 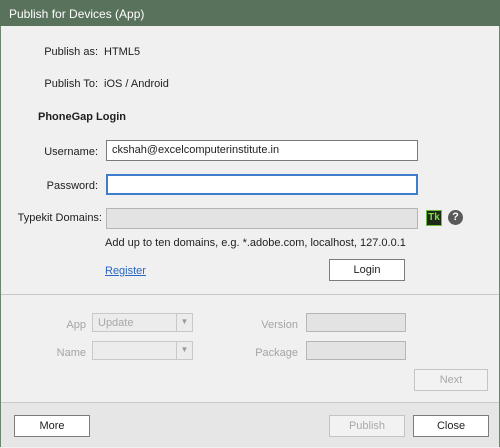 What do you see at coordinates (142, 322) in the screenshot?
I see `app-select: Update ▼` at bounding box center [142, 322].